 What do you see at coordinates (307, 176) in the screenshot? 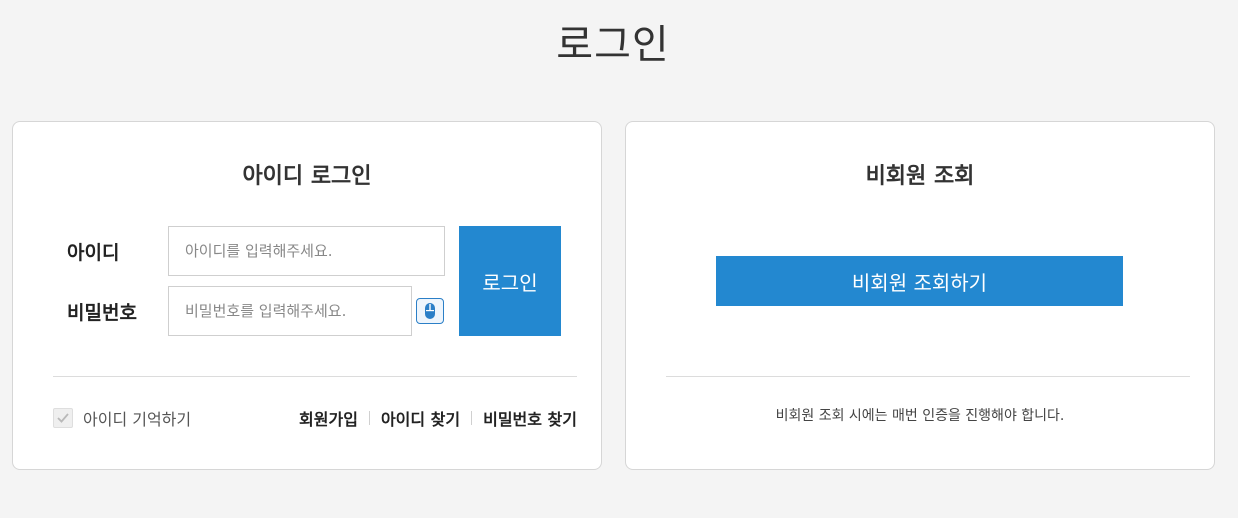
I see `id-login-title: 아이디 로그인` at bounding box center [307, 176].